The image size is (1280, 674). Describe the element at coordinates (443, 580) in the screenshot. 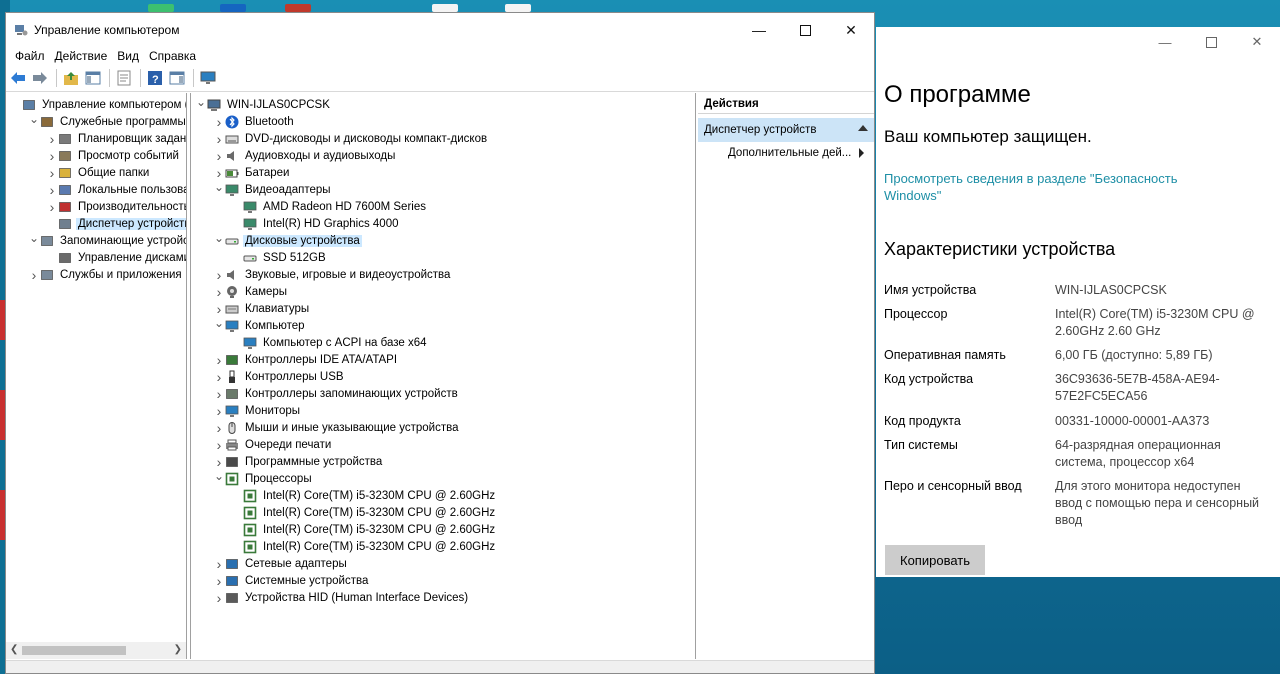

I see `device-tree-item: › Системные устройства` at that location.